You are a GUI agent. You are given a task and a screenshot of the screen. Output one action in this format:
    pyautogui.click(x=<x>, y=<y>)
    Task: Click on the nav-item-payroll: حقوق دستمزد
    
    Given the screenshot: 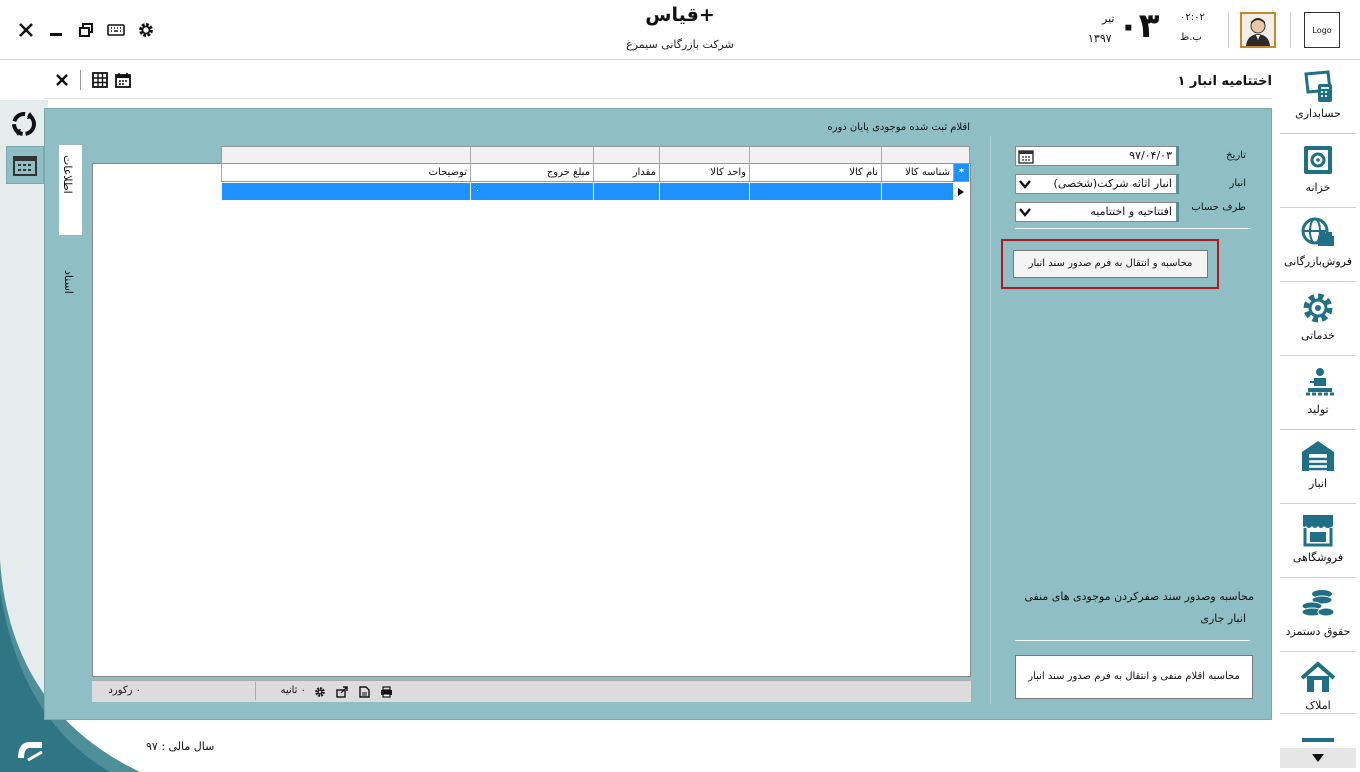 What is the action you would take?
    pyautogui.click(x=1318, y=615)
    